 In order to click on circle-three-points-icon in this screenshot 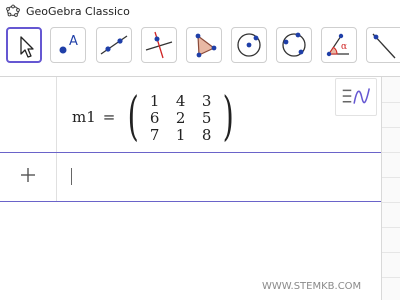, I will do `click(294, 44)`.